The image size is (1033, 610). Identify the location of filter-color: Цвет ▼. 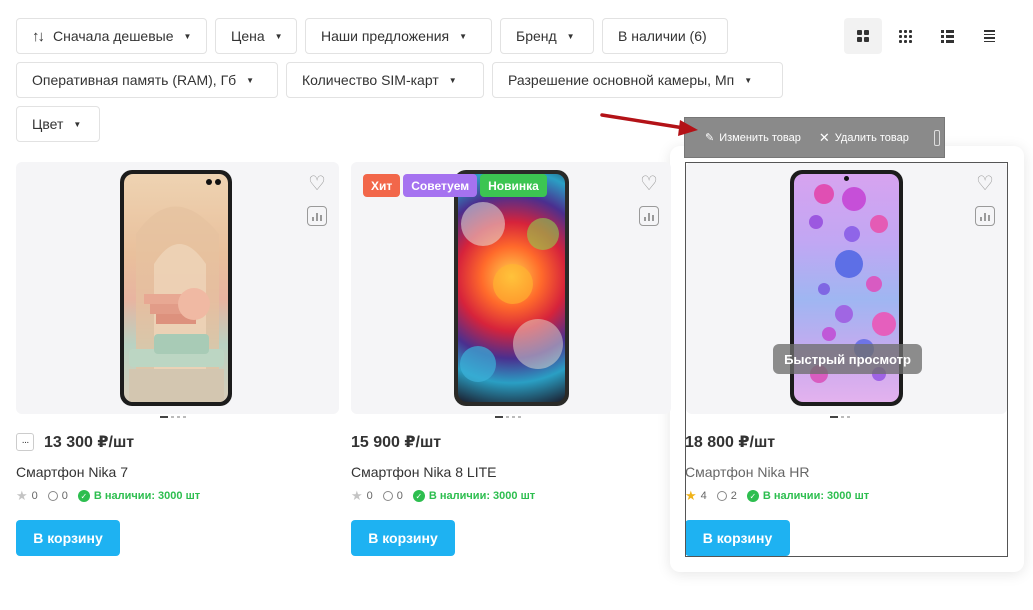
(58, 124).